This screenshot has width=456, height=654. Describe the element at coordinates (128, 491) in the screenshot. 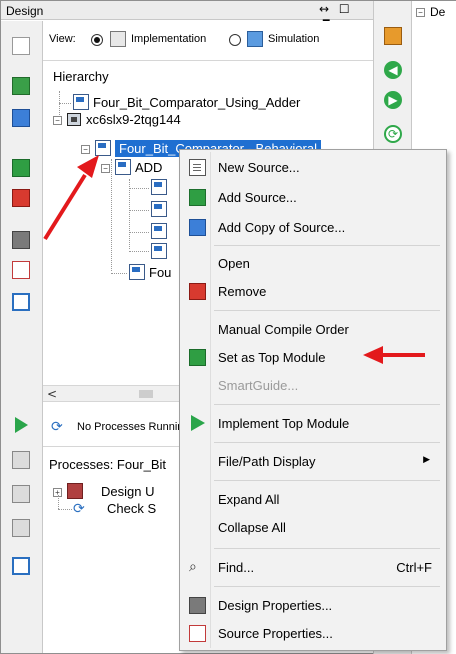

I see `process-item-1-label: Design U` at that location.